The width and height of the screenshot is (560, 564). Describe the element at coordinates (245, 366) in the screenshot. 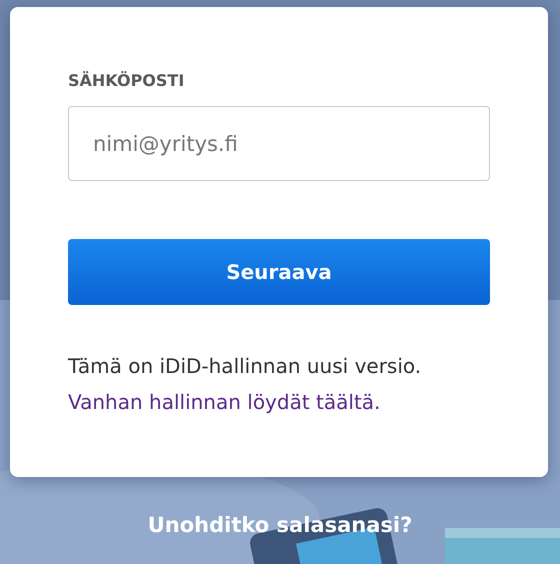

I see `info-text: Tämä on iDiD-hallinnan uusi versio.` at that location.